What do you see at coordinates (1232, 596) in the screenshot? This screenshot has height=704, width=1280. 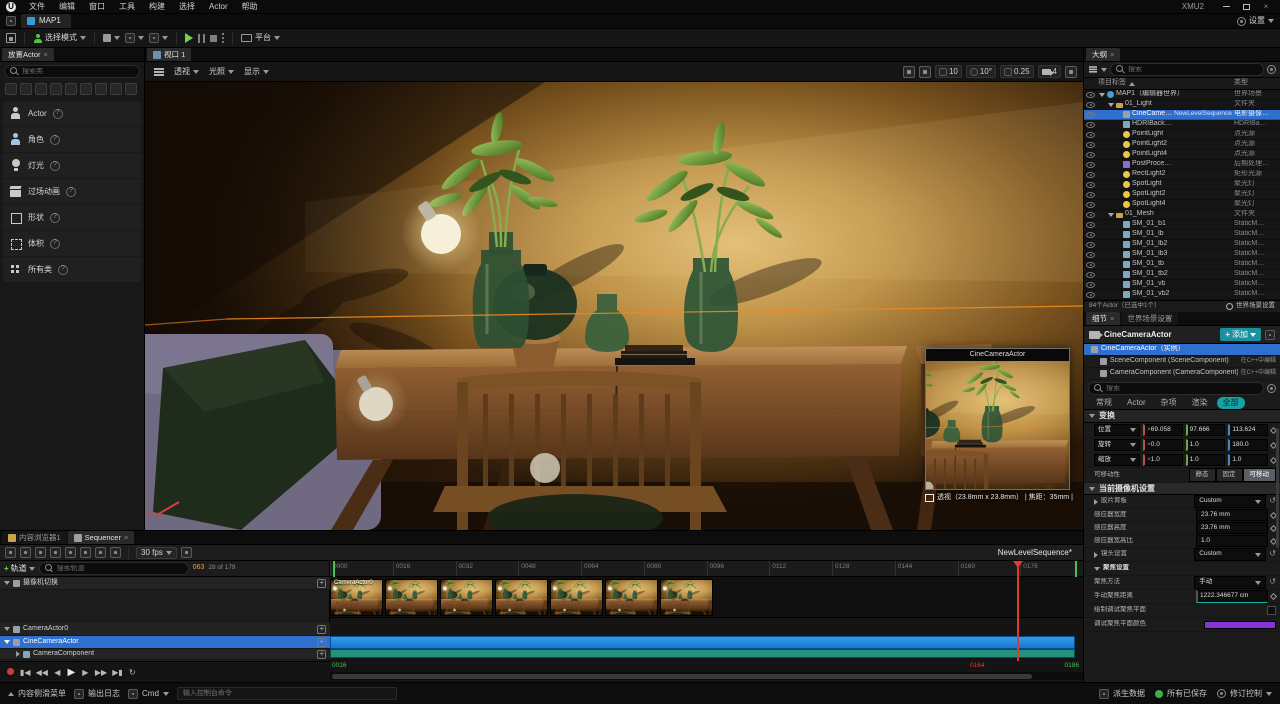 I see `manual-focus-distance-field: 1222.346677 cm` at bounding box center [1232, 596].